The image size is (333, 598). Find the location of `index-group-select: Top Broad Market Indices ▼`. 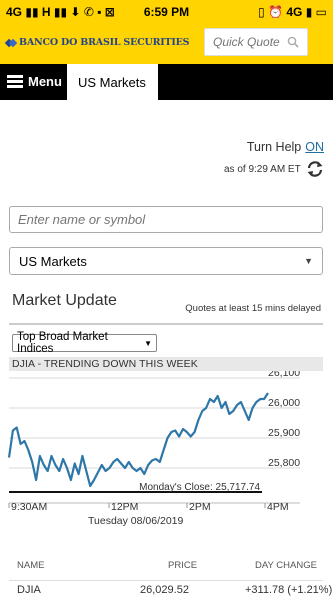

index-group-select: Top Broad Market Indices ▼ is located at coordinates (84, 343).